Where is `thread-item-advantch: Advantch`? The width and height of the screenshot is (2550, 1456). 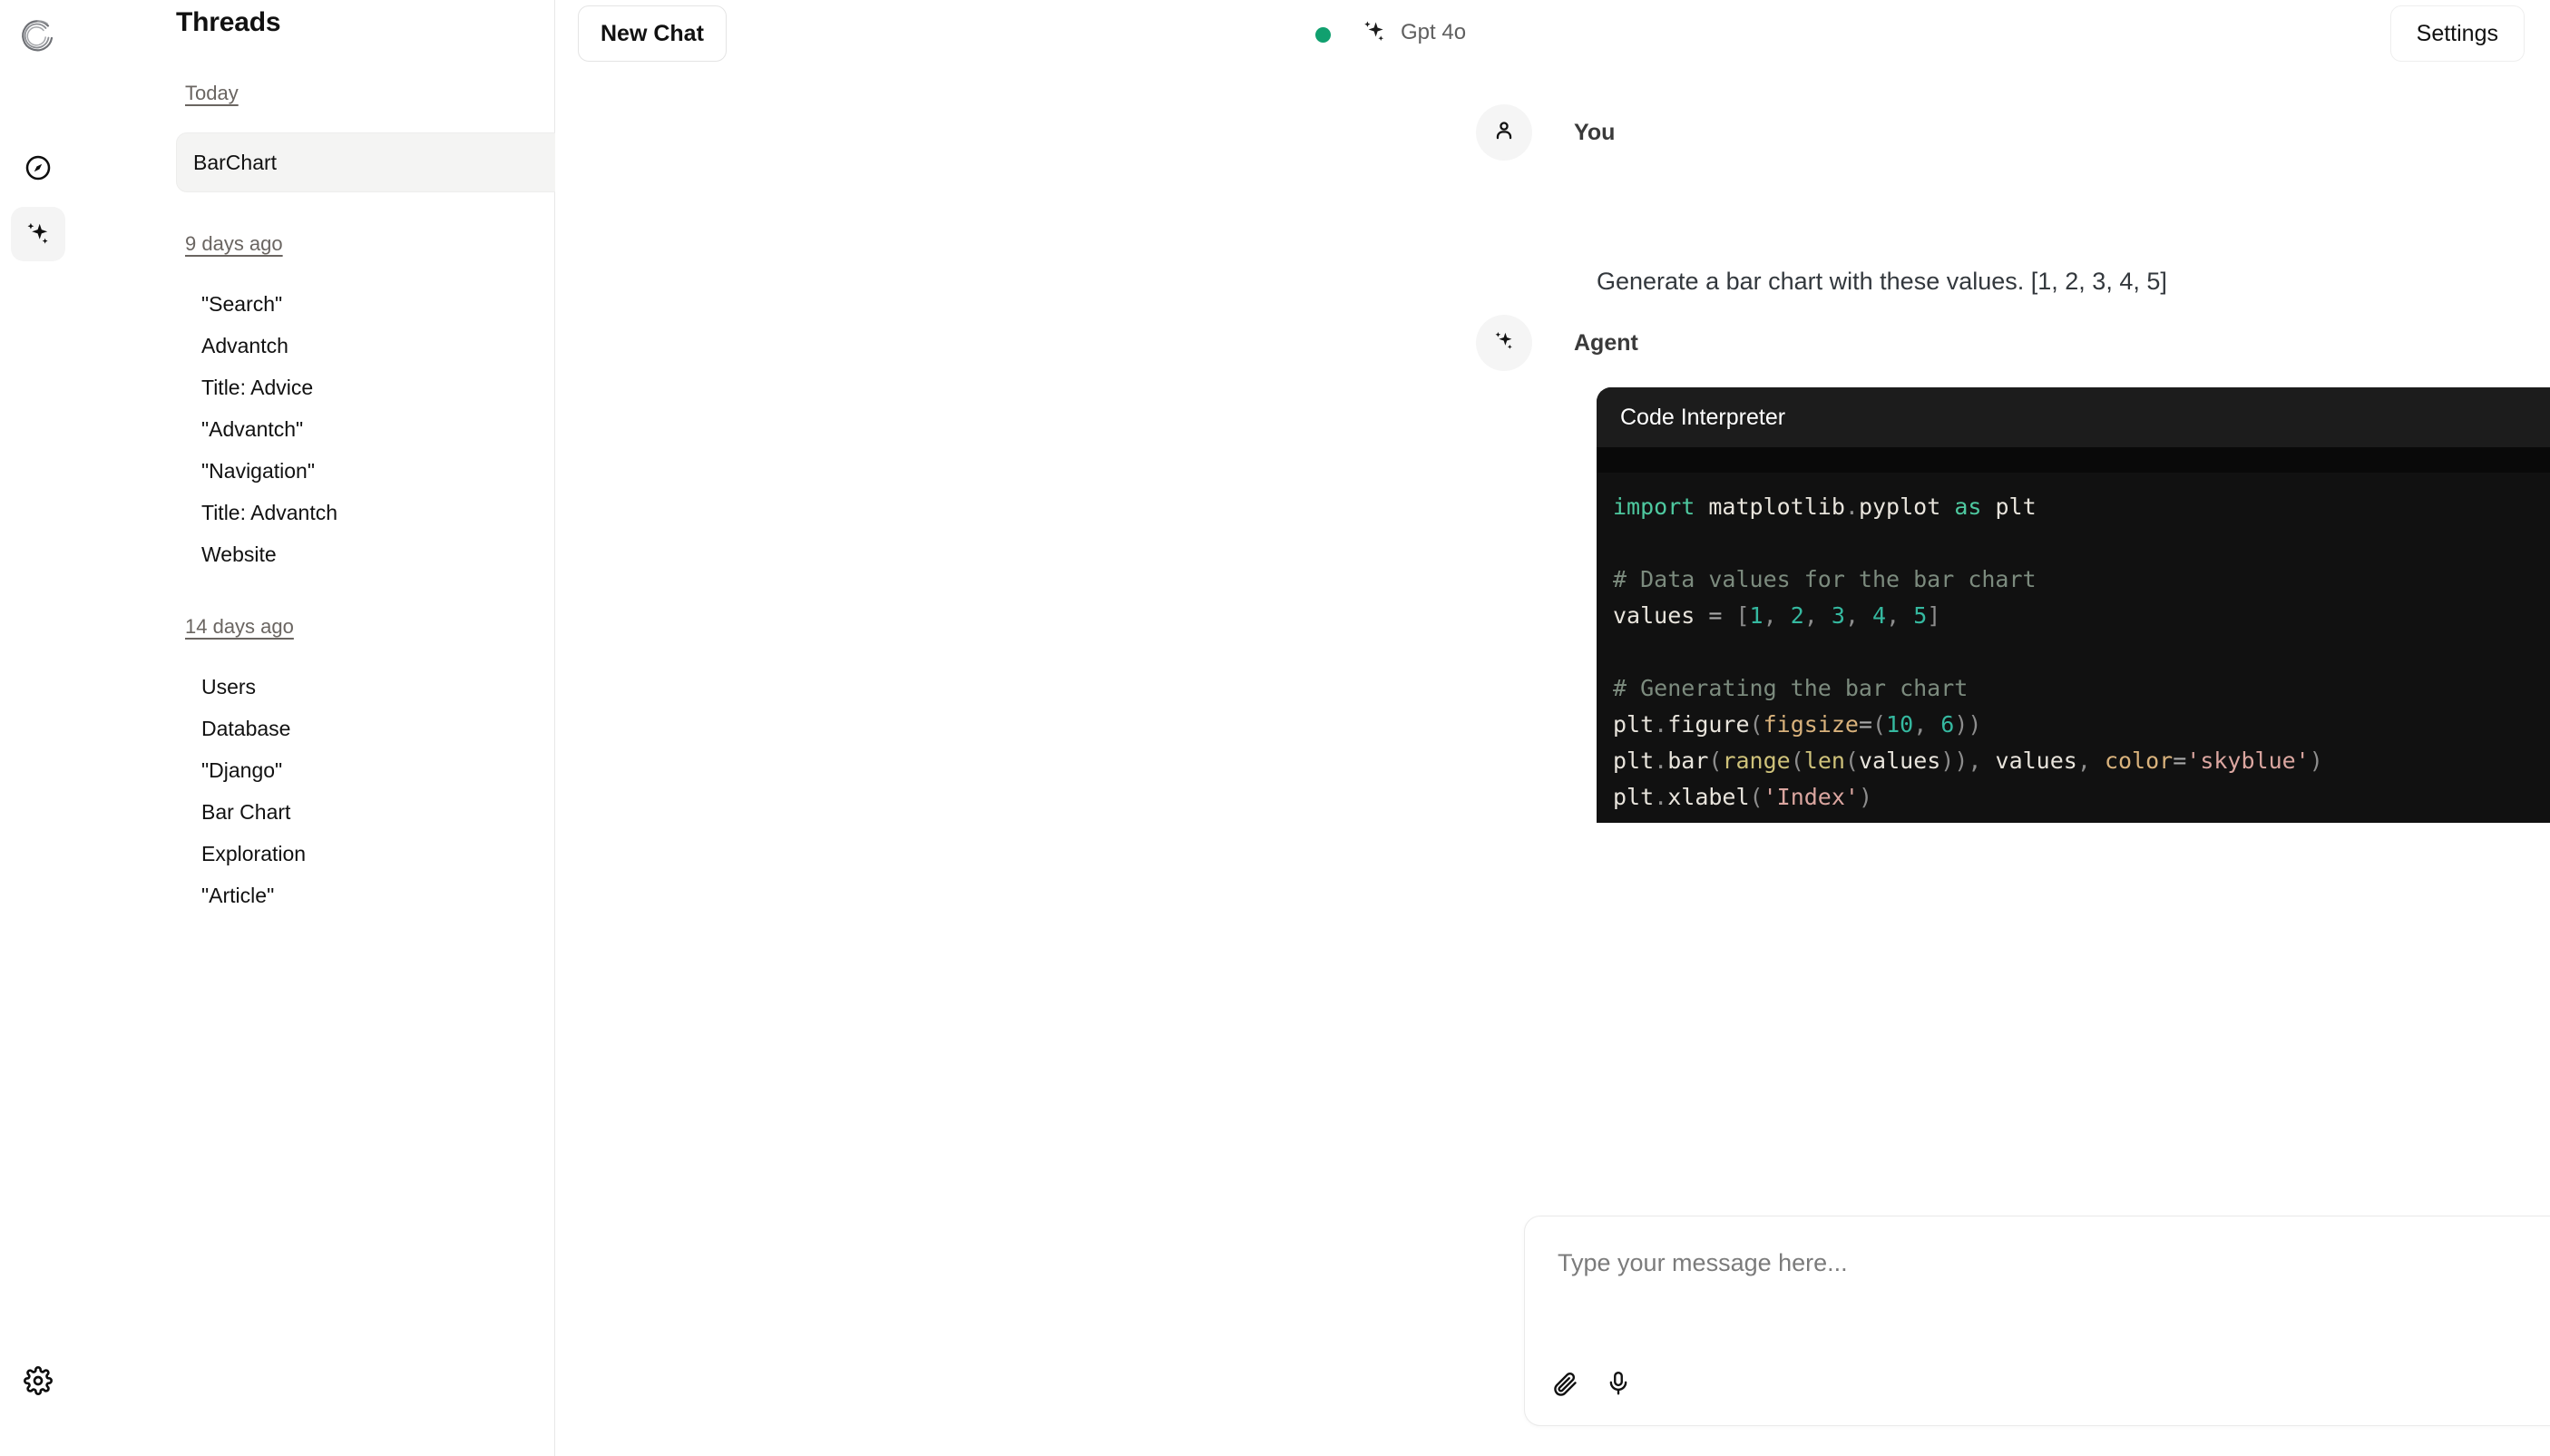
thread-item-advantch: Advantch is located at coordinates (308, 346).